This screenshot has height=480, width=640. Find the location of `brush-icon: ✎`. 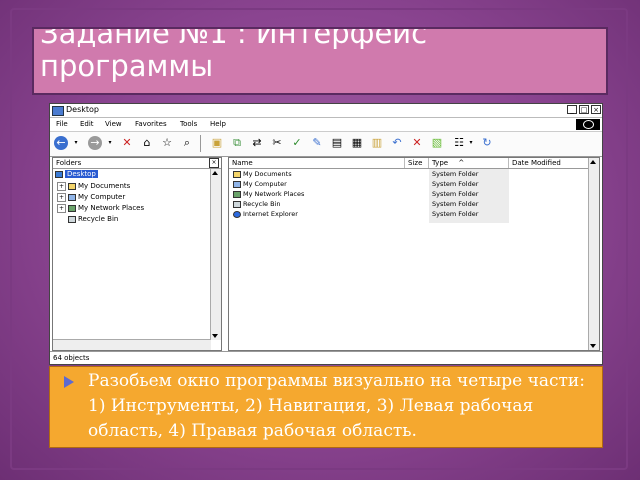

brush-icon: ✎ is located at coordinates (317, 143).